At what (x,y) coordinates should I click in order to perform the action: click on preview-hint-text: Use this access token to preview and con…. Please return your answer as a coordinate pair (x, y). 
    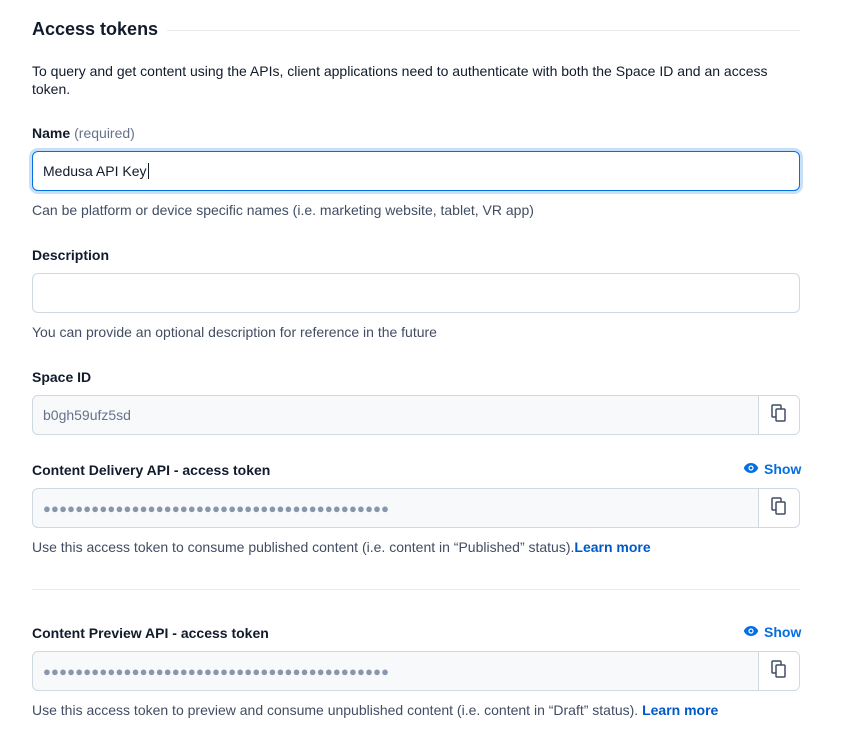
    Looking at the image, I should click on (335, 710).